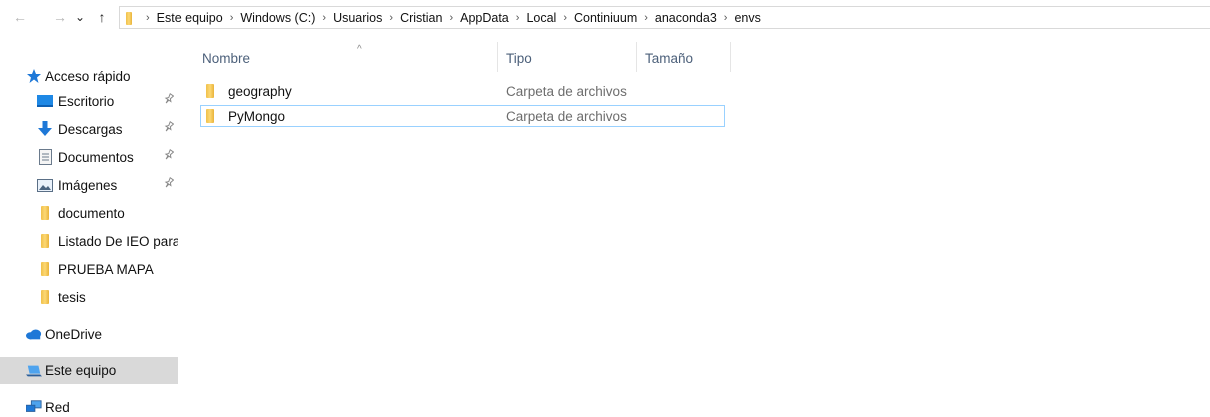 The width and height of the screenshot is (1210, 417). Describe the element at coordinates (90, 129) in the screenshot. I see `nav-item-label: Descargas` at that location.